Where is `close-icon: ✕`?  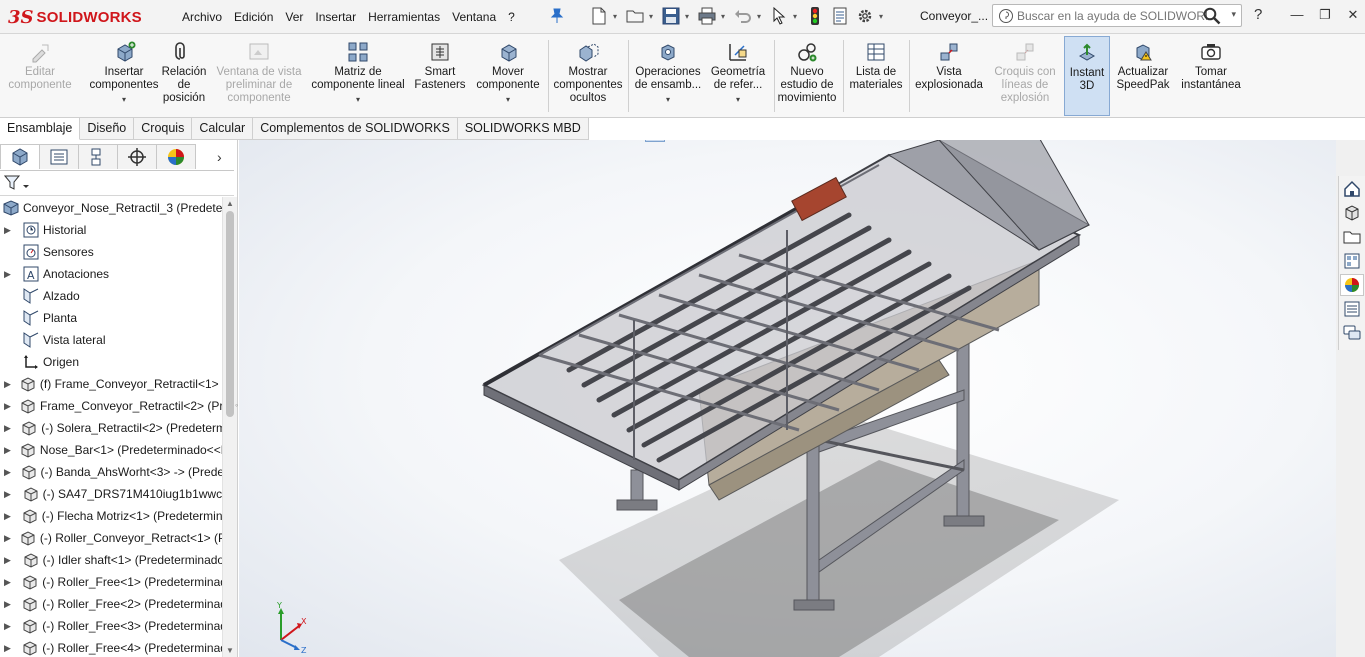 close-icon: ✕ is located at coordinates (1353, 15).